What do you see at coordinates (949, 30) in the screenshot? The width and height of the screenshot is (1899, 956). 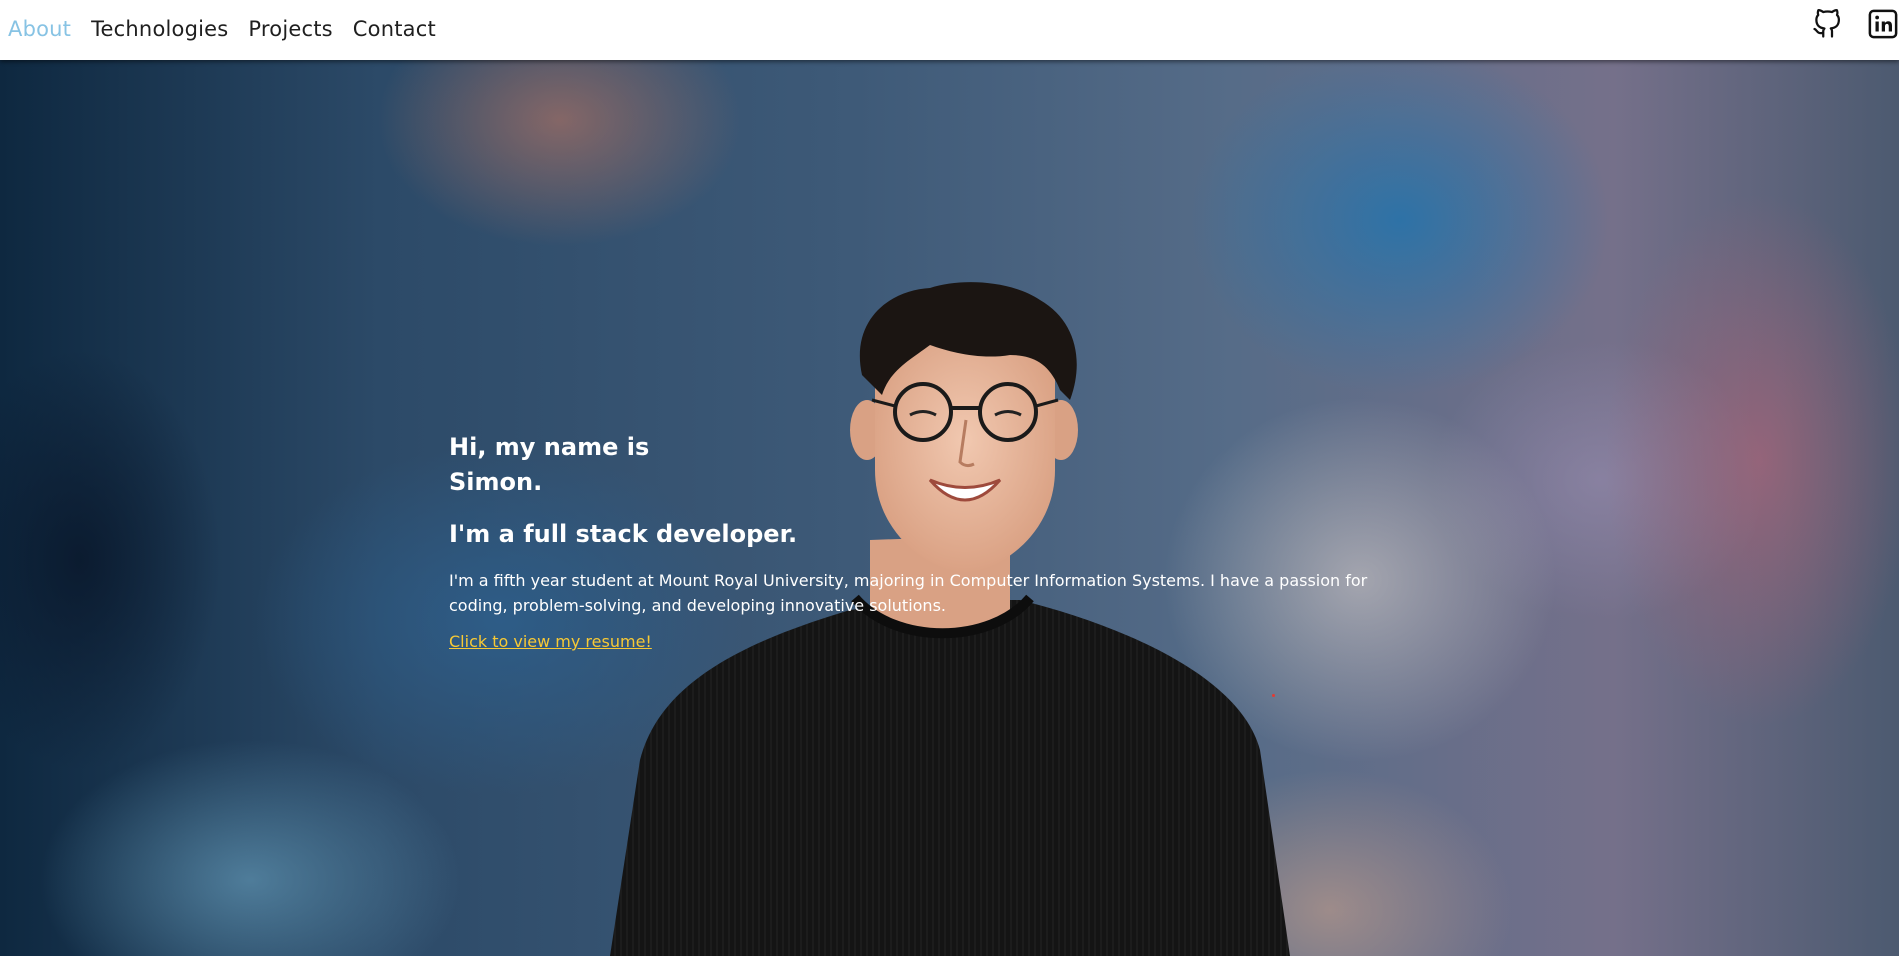 I see `top-nav: About Technologies Projects Contact` at bounding box center [949, 30].